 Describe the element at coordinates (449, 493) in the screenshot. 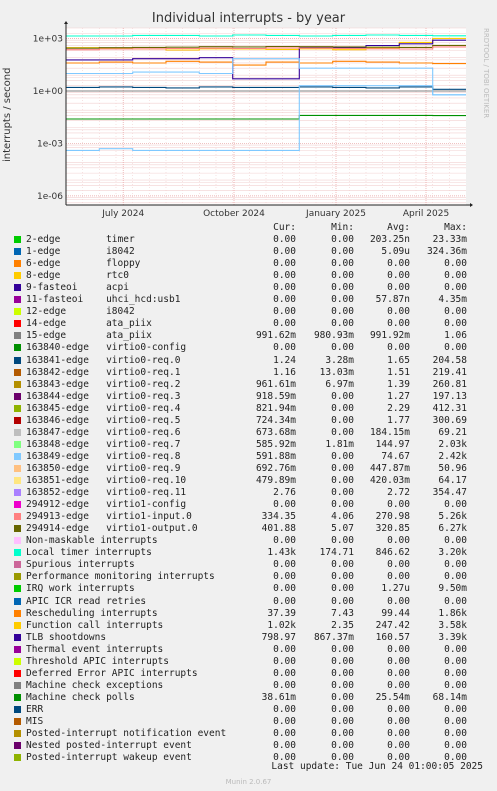

I see `legend-max-value: 354.47` at that location.